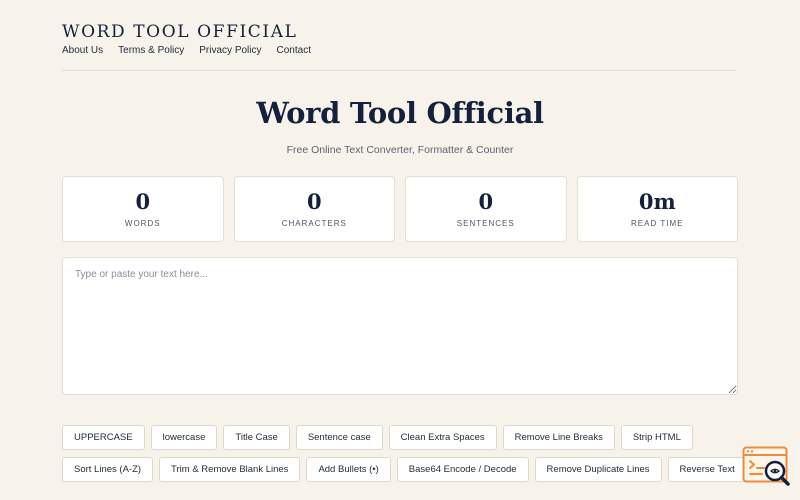 Image resolution: width=800 pixels, height=500 pixels. Describe the element at coordinates (108, 469) in the screenshot. I see `sort-lines-button: Sort Lines (A-Z)` at that location.